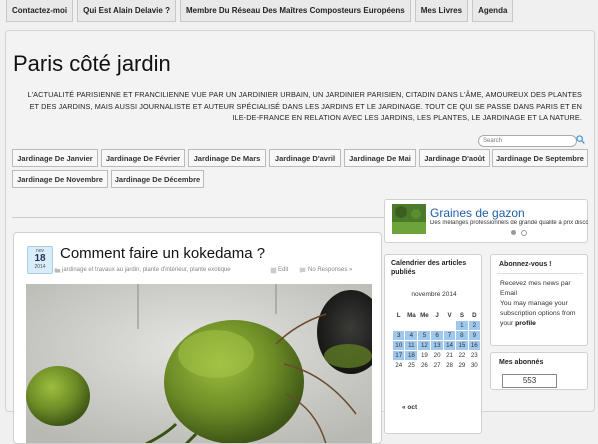 The image size is (598, 444). Describe the element at coordinates (305, 158) in the screenshot. I see `month-avril: Jardinage D'avril` at that location.